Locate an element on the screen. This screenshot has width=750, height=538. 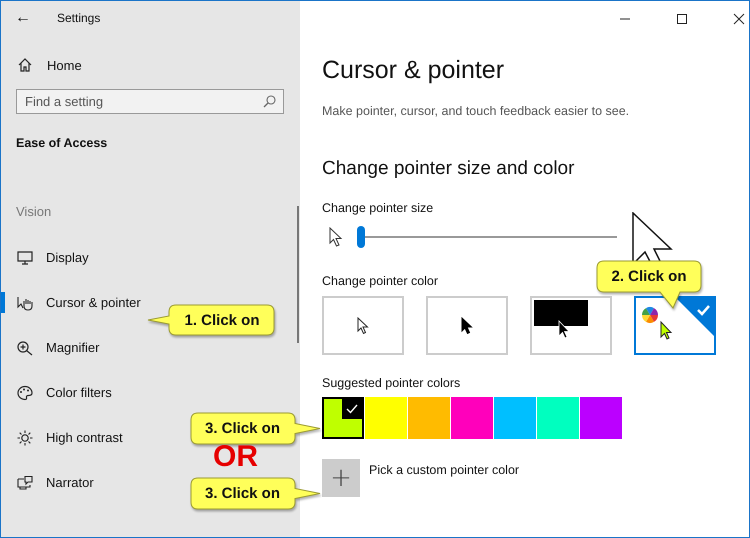
slider-thumb is located at coordinates (361, 237).